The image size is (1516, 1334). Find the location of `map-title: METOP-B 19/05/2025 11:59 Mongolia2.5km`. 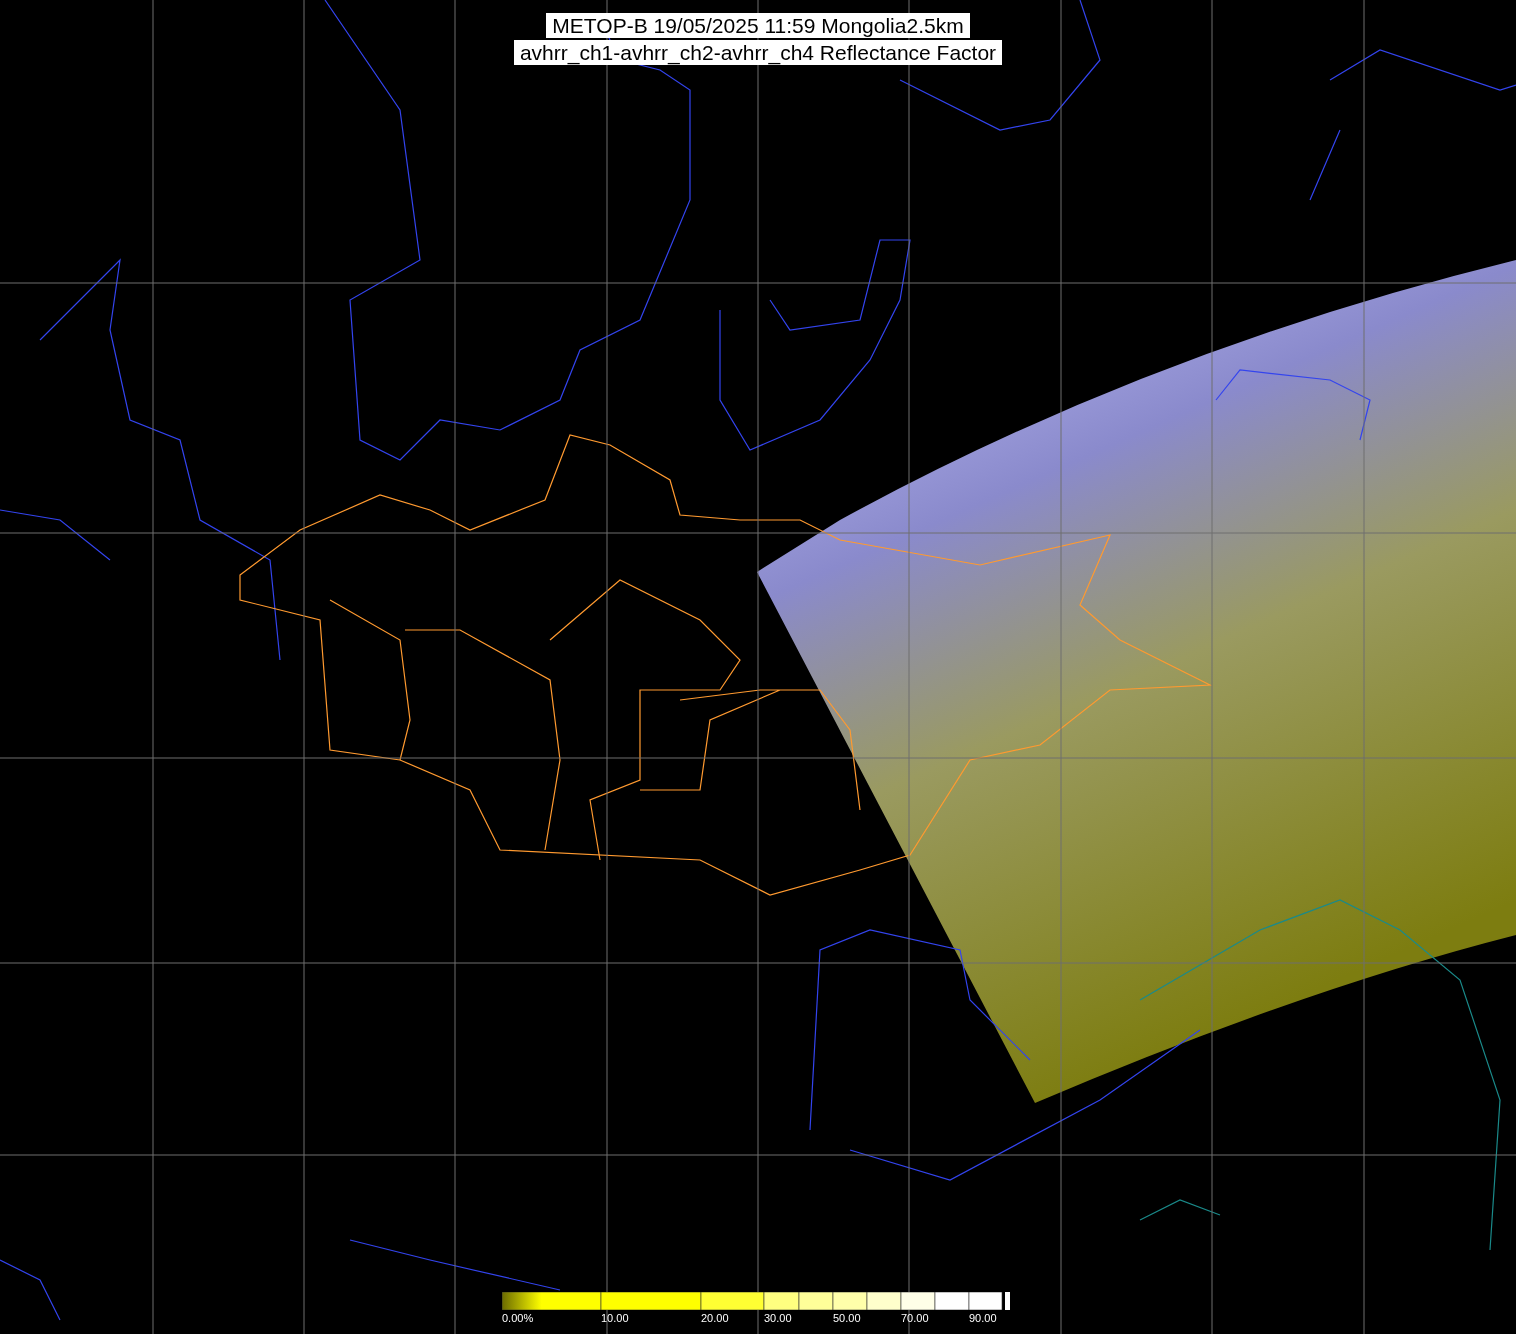

map-title: METOP-B 19/05/2025 11:59 Mongolia2.5km is located at coordinates (758, 25).